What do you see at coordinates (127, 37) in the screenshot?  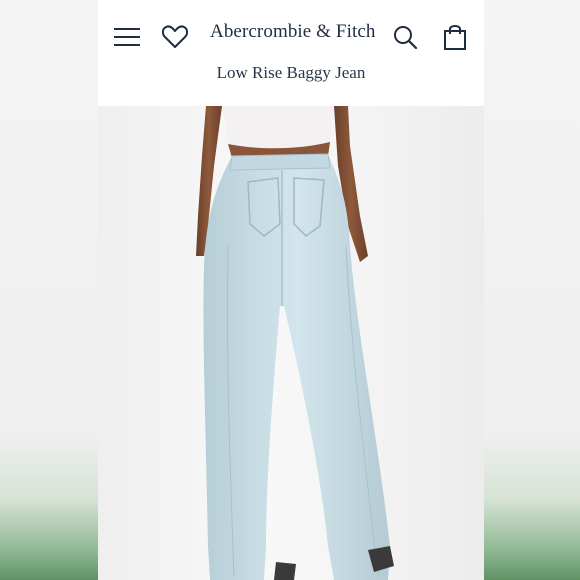 I see `hamburger-menu-icon` at bounding box center [127, 37].